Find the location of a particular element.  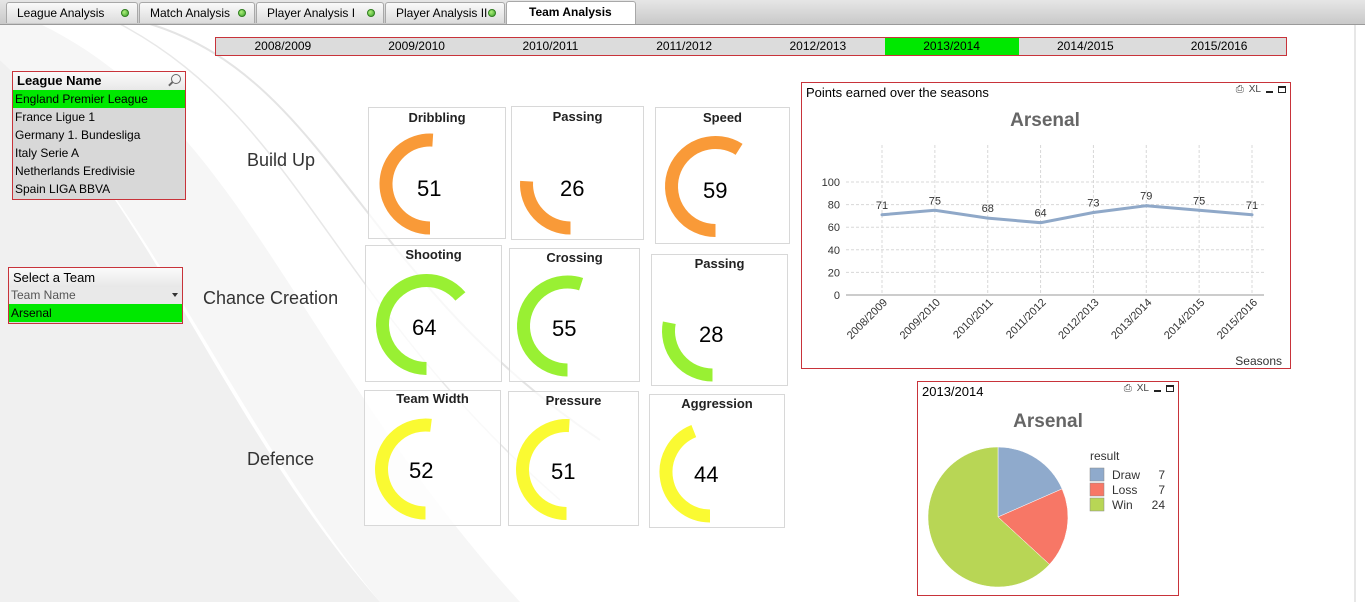

data-label: 73 is located at coordinates (1093, 204).